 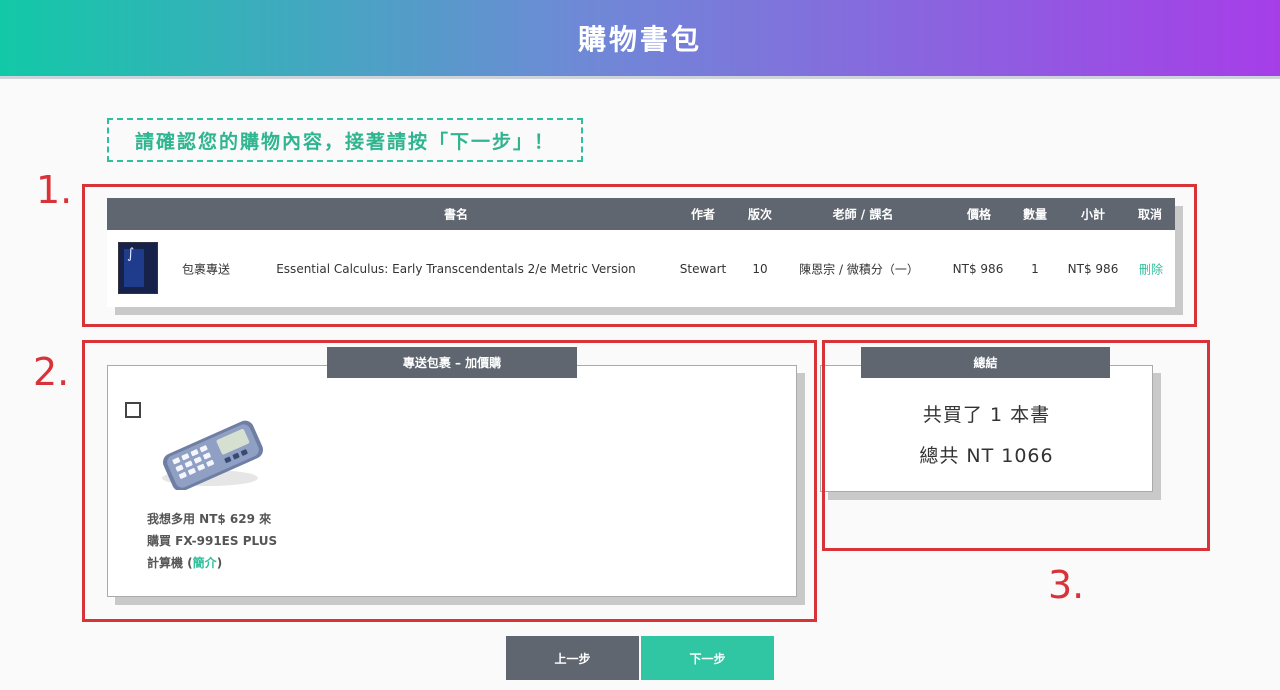 I want to click on page-title: 購物書包, so click(x=639, y=39).